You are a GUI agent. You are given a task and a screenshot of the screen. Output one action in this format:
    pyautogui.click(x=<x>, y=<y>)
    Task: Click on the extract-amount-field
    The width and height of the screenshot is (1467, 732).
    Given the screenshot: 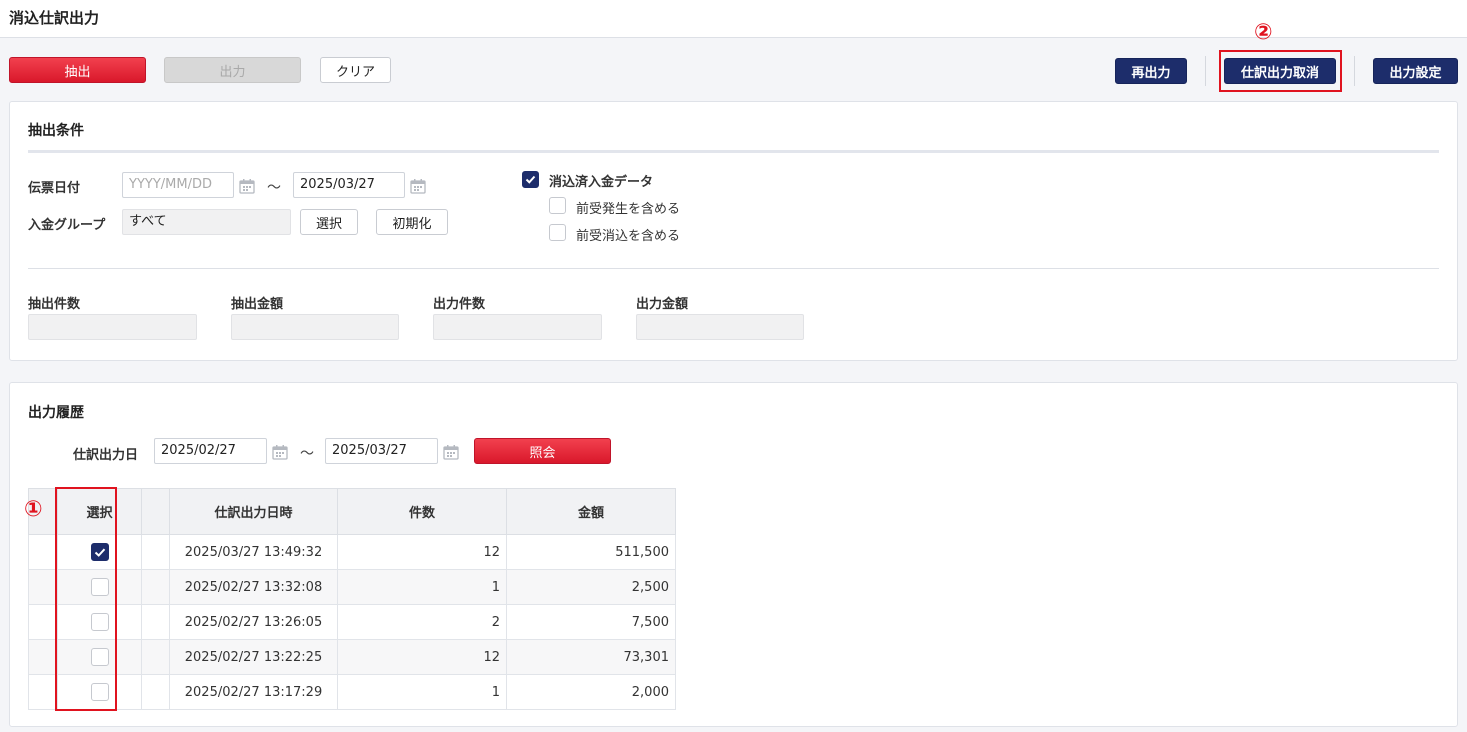 What is the action you would take?
    pyautogui.click(x=315, y=327)
    